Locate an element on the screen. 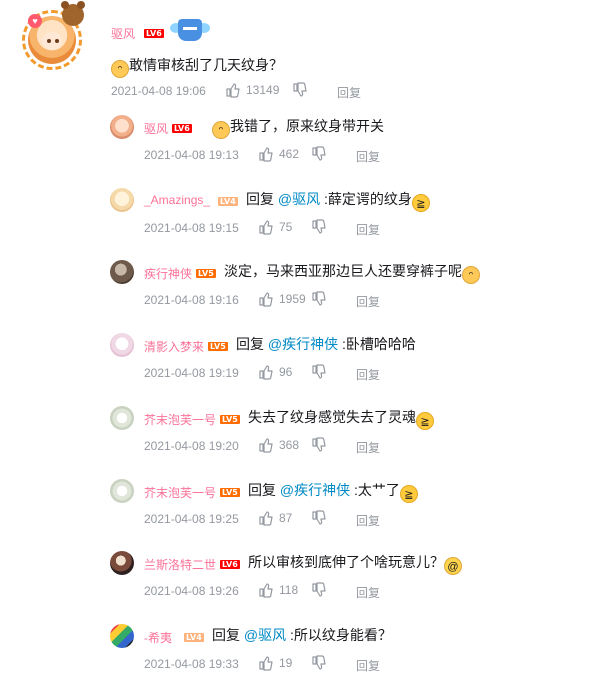 Image resolution: width=592 pixels, height=684 pixels. like-count: 75 is located at coordinates (286, 227).